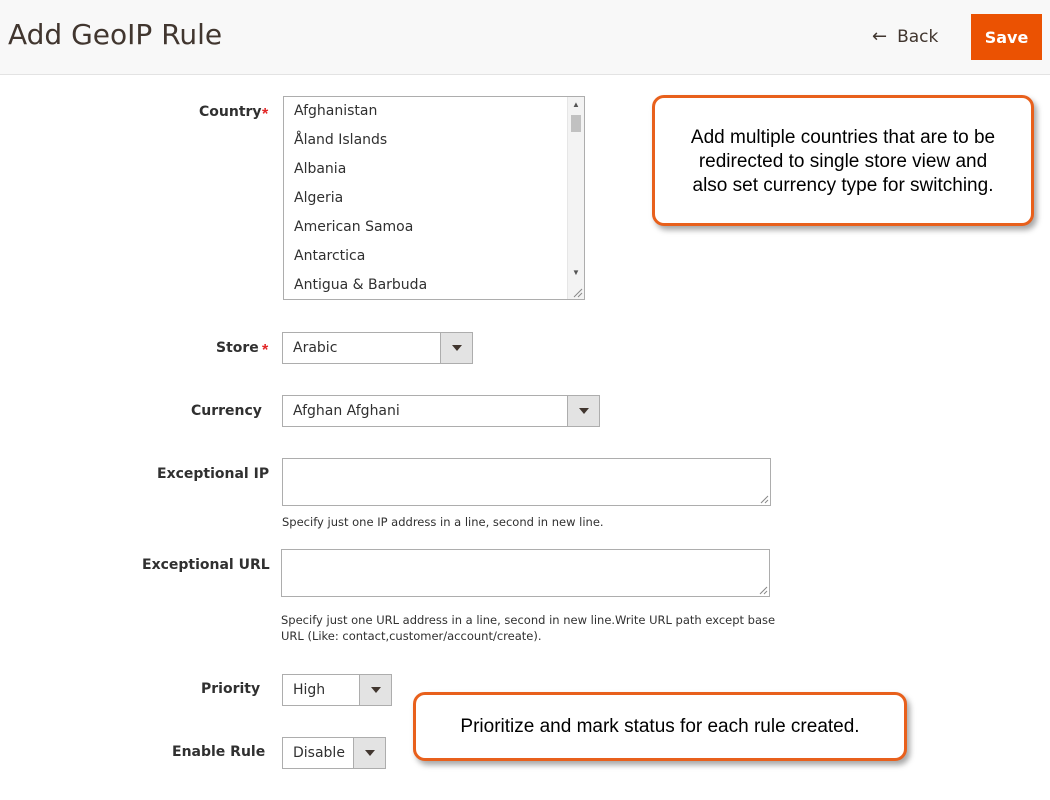  What do you see at coordinates (441, 411) in the screenshot?
I see `currency-select: Afghan Afghani` at bounding box center [441, 411].